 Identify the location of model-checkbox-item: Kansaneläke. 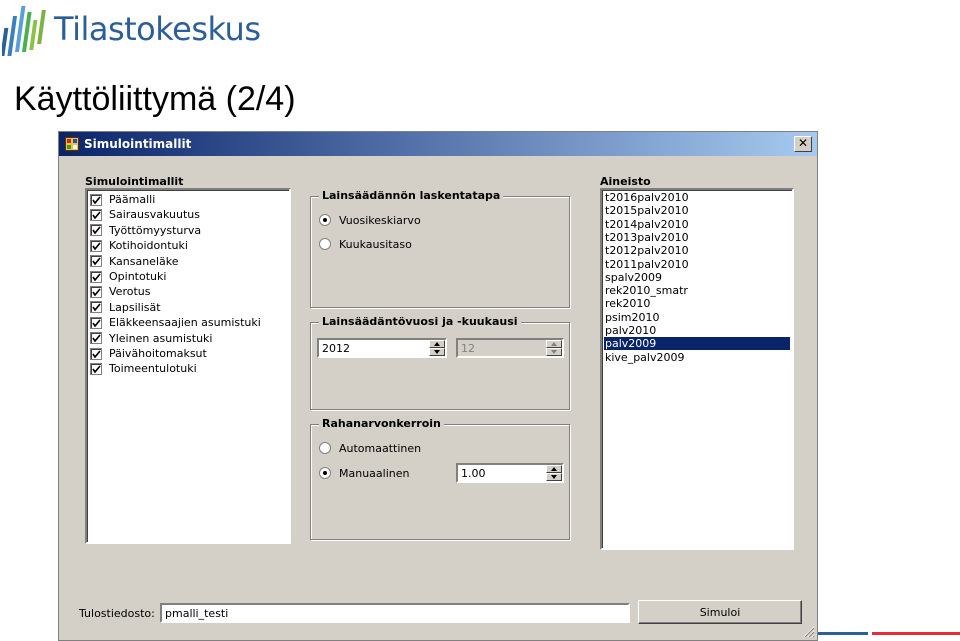
(134, 261).